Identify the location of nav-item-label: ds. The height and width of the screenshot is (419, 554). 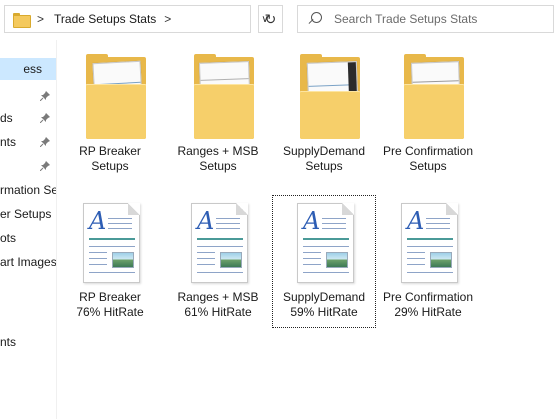
(6, 118).